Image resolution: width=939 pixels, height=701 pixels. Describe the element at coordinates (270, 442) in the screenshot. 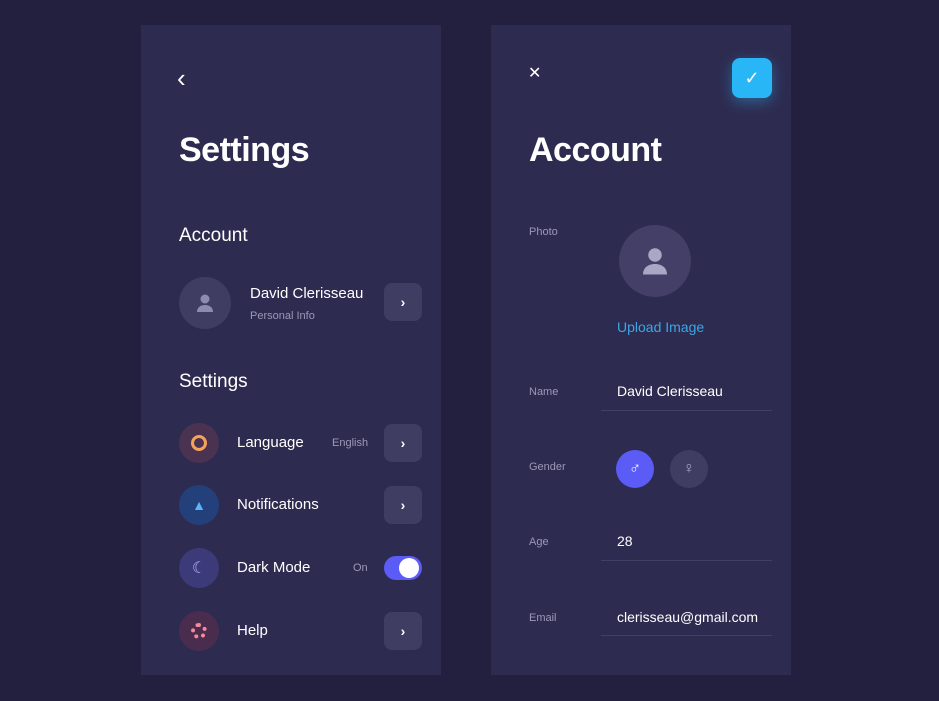

I see `language-label: Language` at that location.